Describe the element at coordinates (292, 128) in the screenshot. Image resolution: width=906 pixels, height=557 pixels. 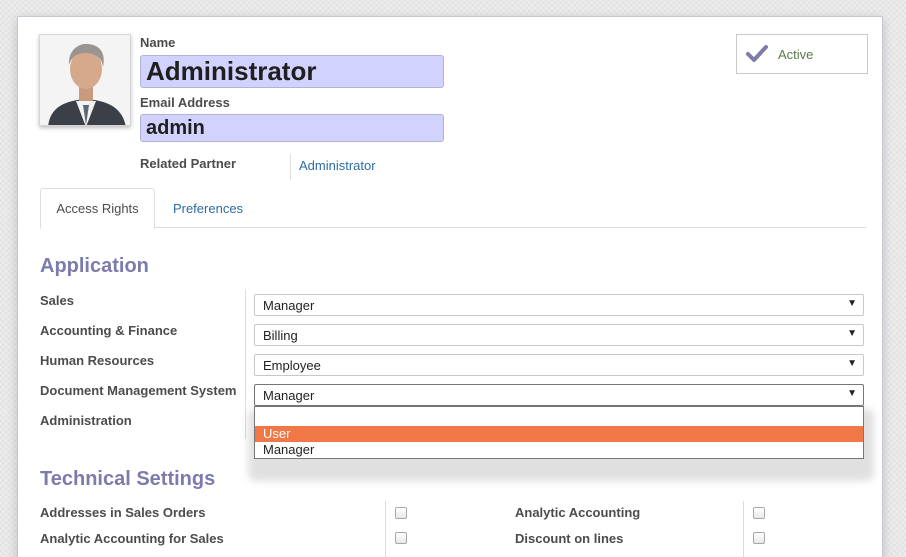
I see `email-input: admin` at that location.